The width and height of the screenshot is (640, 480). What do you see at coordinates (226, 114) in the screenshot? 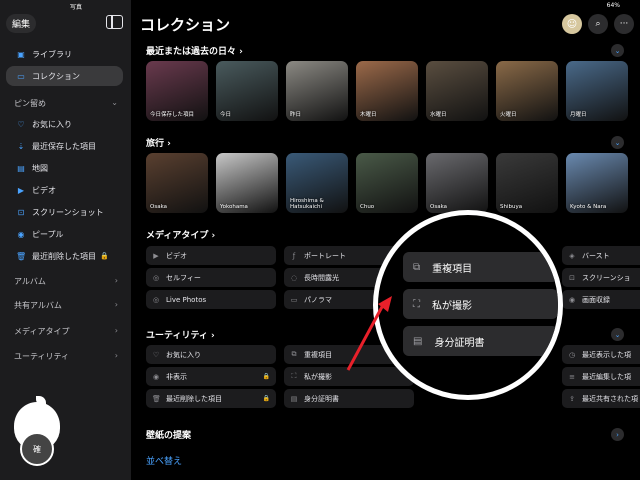
I see `tile-label: 今日` at bounding box center [226, 114].